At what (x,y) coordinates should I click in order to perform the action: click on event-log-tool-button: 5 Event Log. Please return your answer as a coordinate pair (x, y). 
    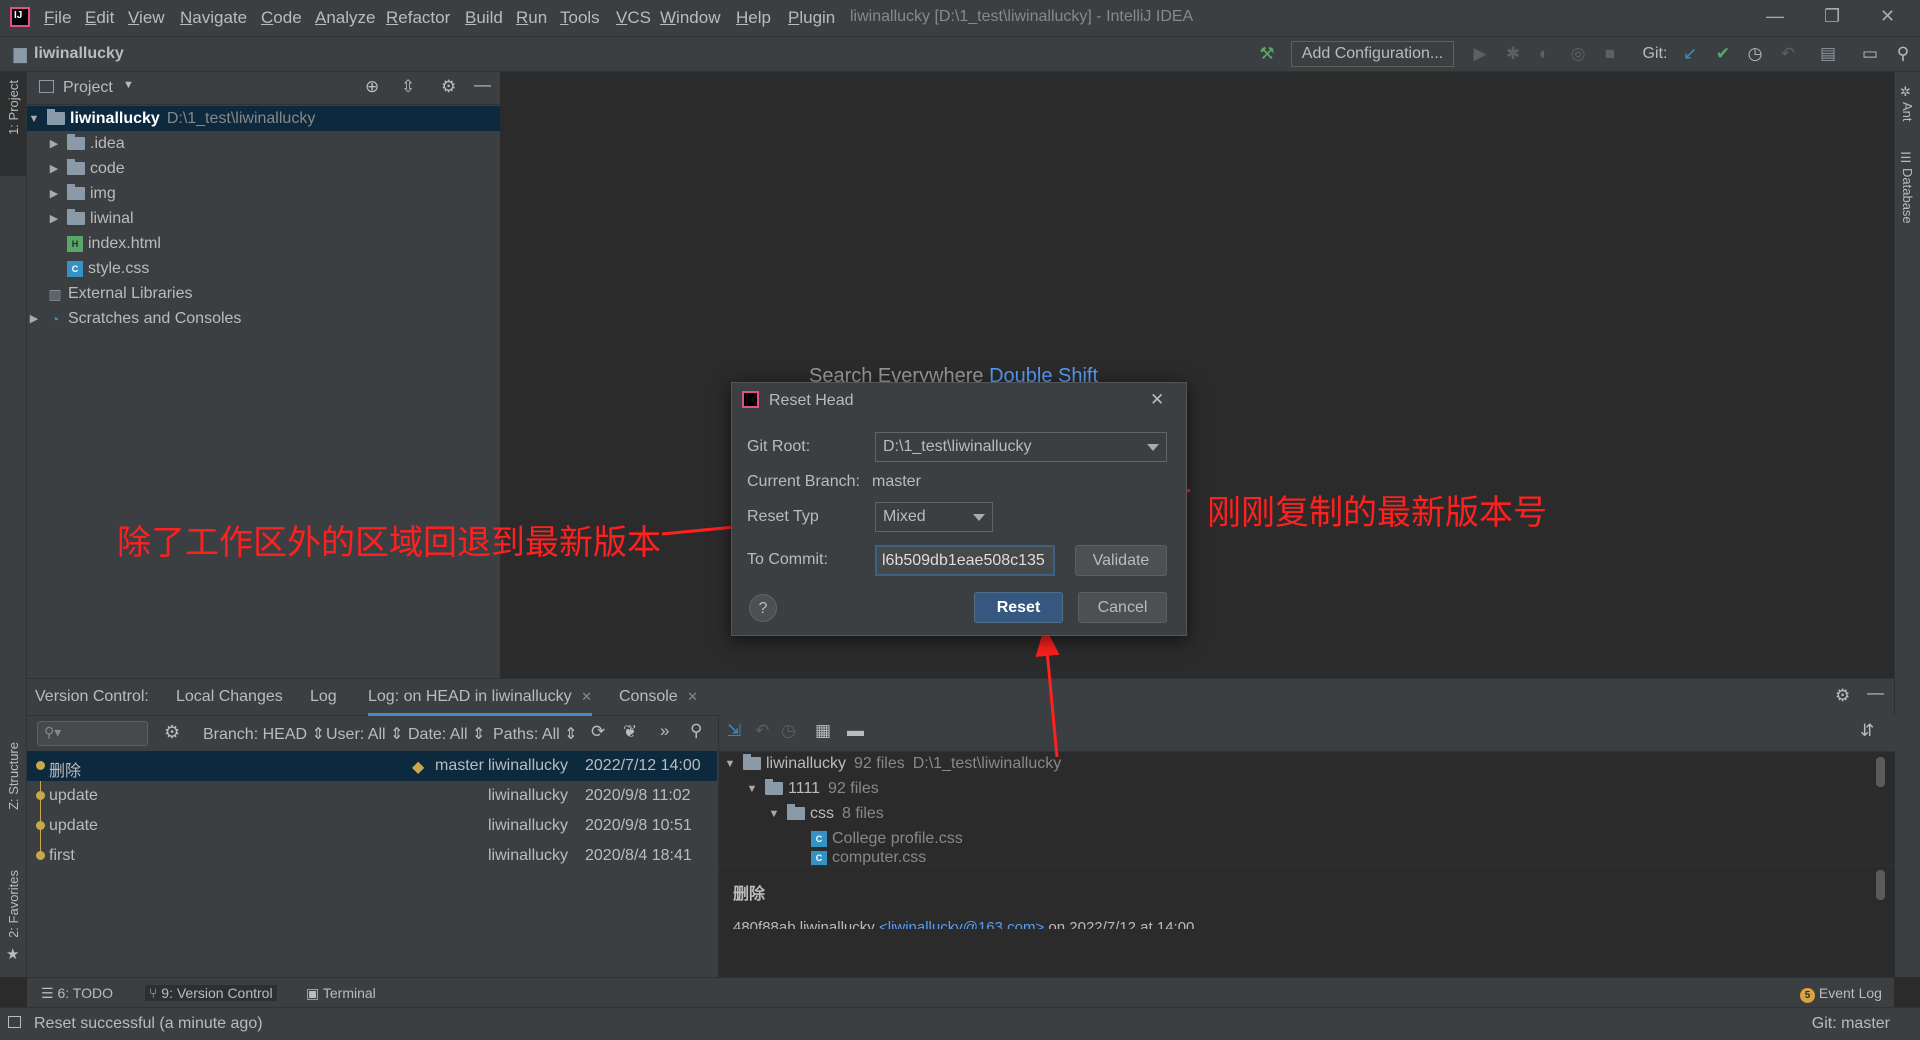
    Looking at the image, I should click on (1841, 994).